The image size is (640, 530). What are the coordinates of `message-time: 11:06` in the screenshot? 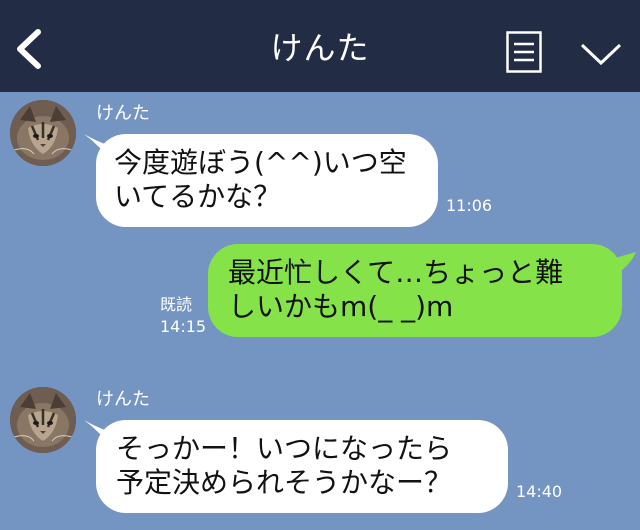 It's located at (469, 205).